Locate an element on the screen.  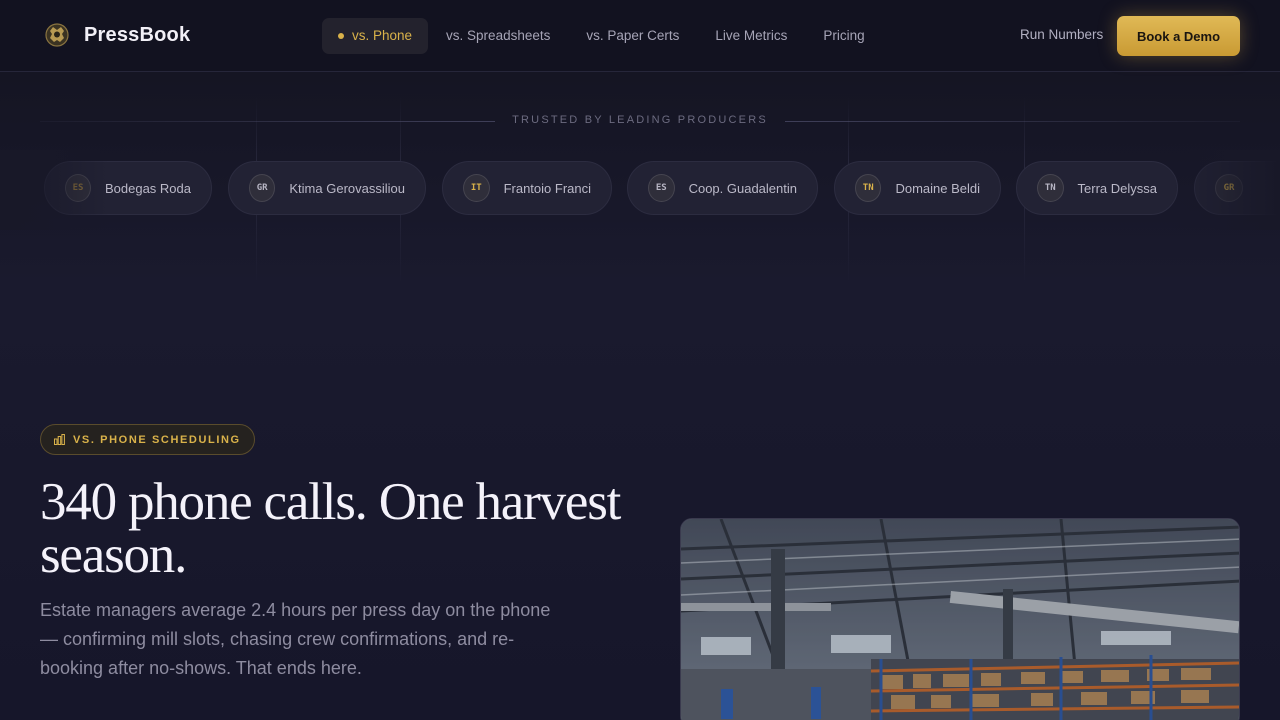
producer-logo: GR is located at coordinates (1237, 188).